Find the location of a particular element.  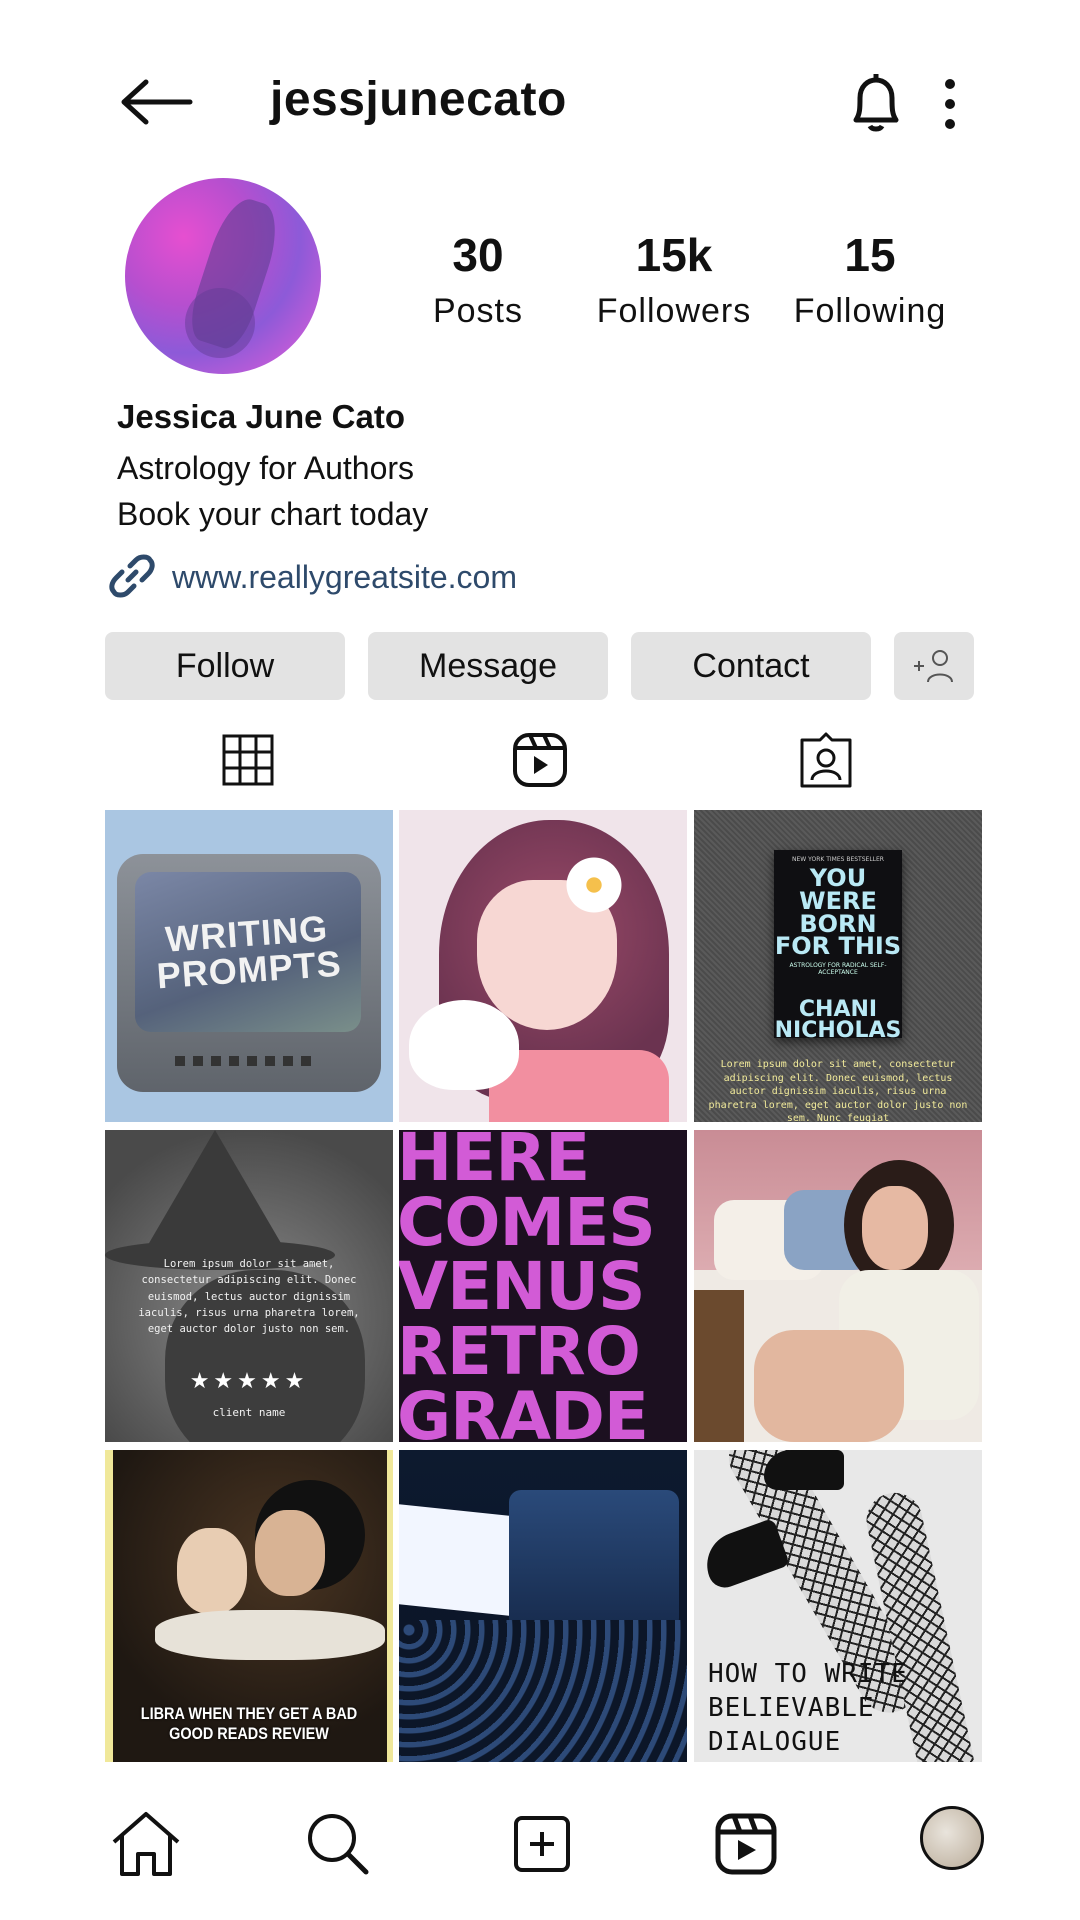

contact-button: Contact is located at coordinates (751, 666).